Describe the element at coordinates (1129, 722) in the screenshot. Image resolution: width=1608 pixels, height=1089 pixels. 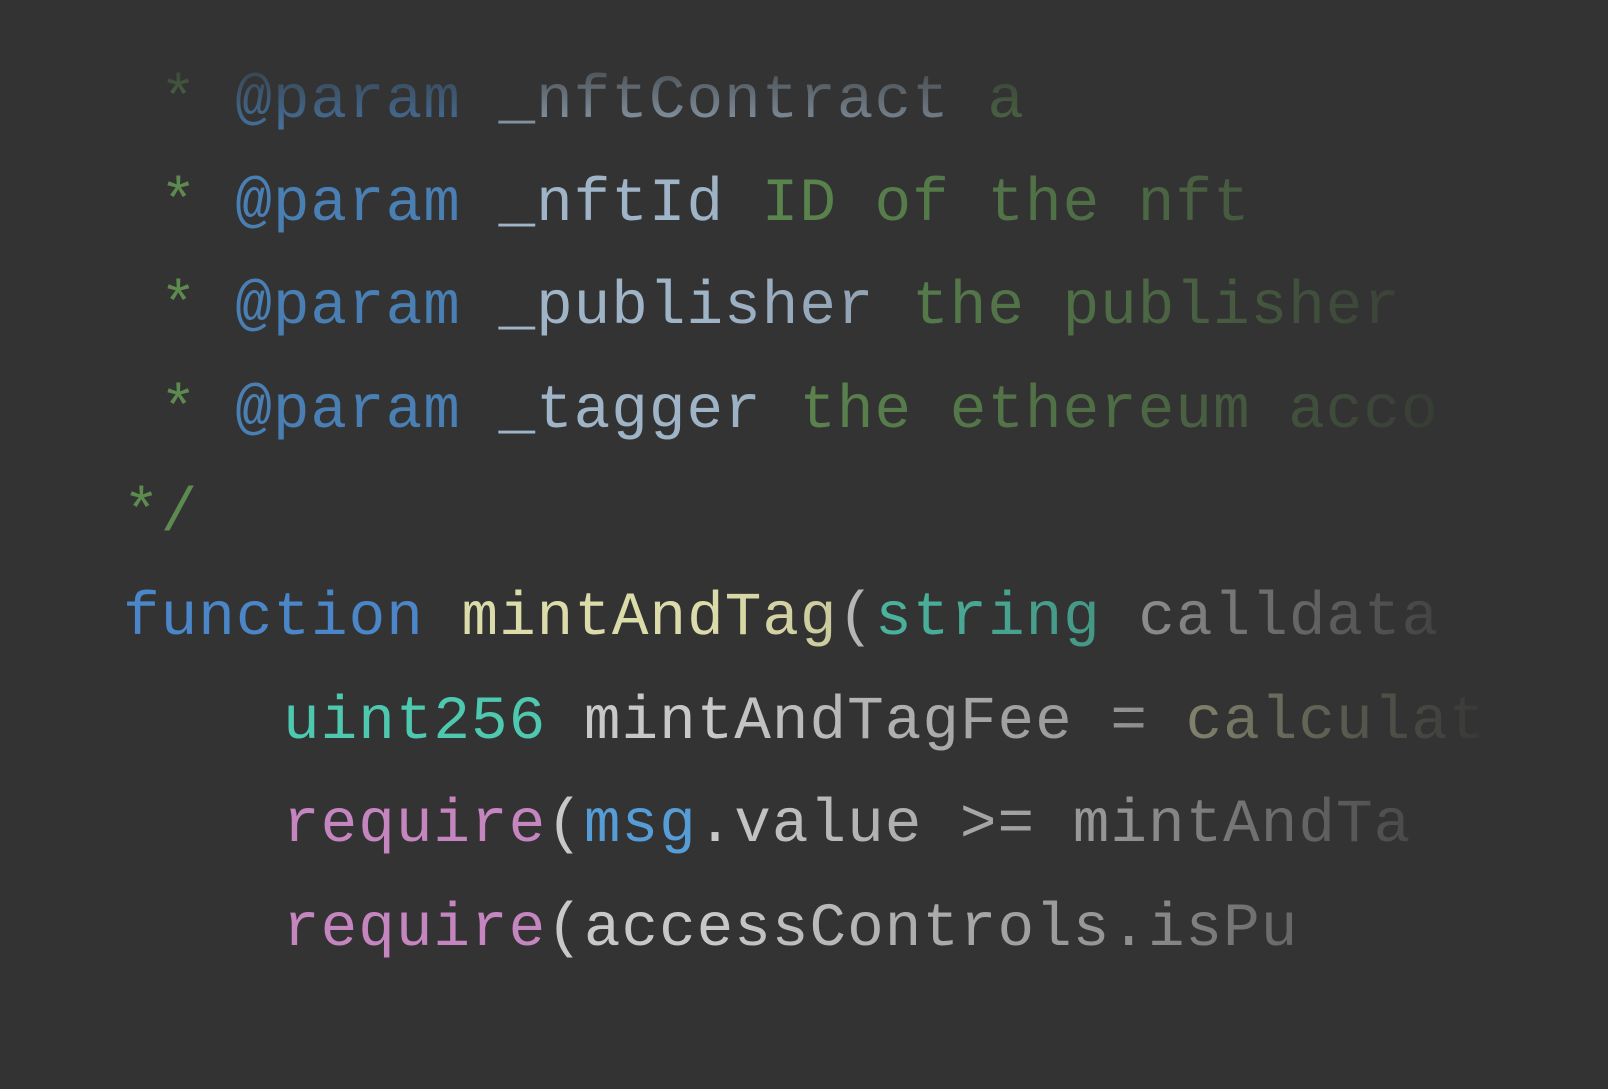
I see `operator: =` at that location.